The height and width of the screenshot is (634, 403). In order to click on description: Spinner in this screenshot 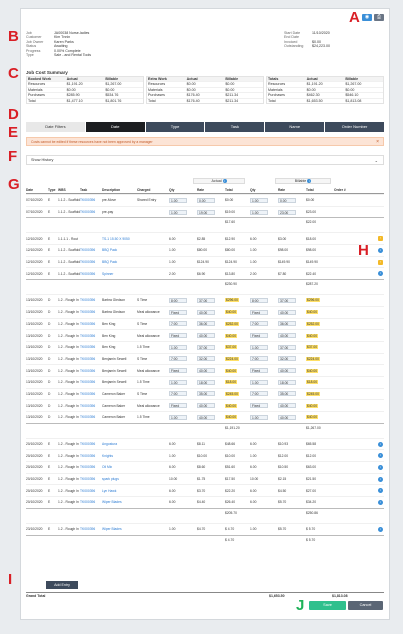, I will do `click(107, 274)`.